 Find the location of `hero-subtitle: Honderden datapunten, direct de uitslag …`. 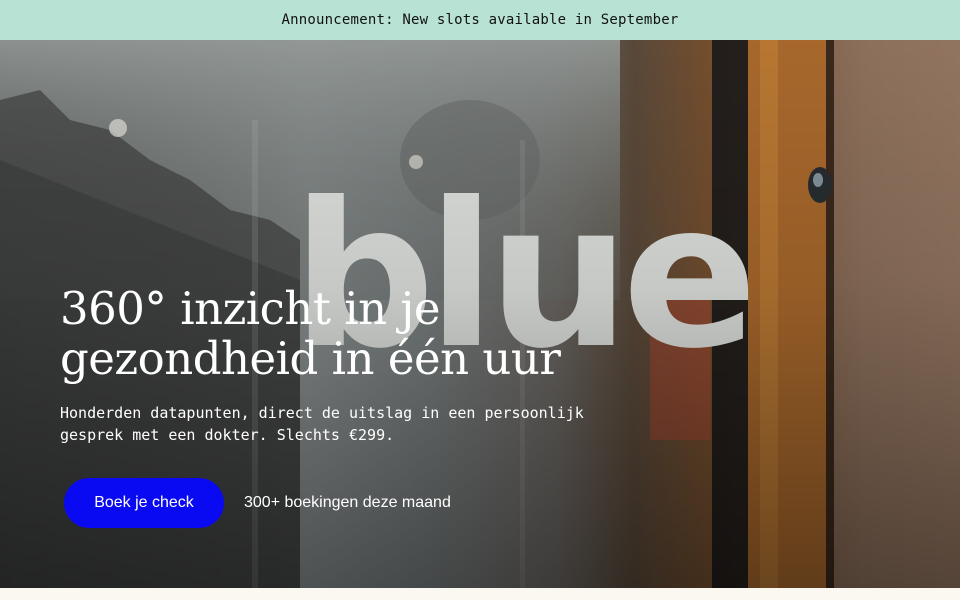

hero-subtitle: Honderden datapunten, direct de uitslag … is located at coordinates (330, 424).